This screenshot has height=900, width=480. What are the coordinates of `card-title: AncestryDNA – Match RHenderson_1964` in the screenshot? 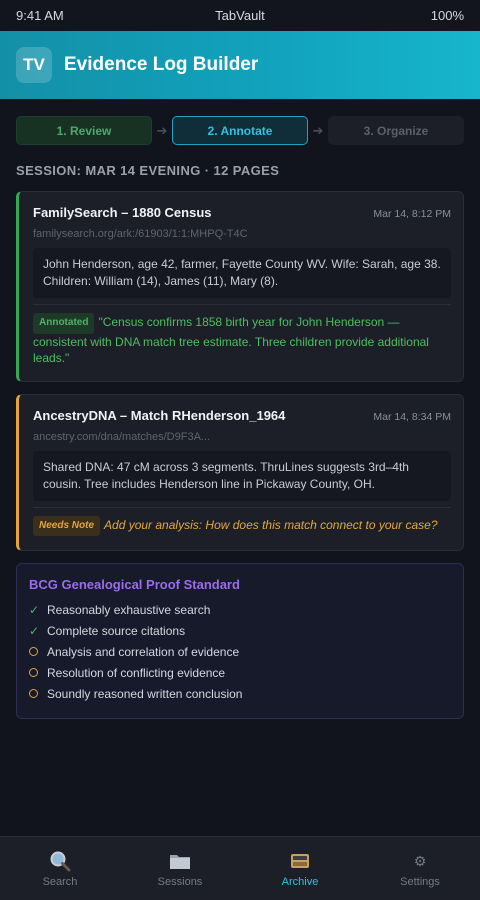 It's located at (159, 415).